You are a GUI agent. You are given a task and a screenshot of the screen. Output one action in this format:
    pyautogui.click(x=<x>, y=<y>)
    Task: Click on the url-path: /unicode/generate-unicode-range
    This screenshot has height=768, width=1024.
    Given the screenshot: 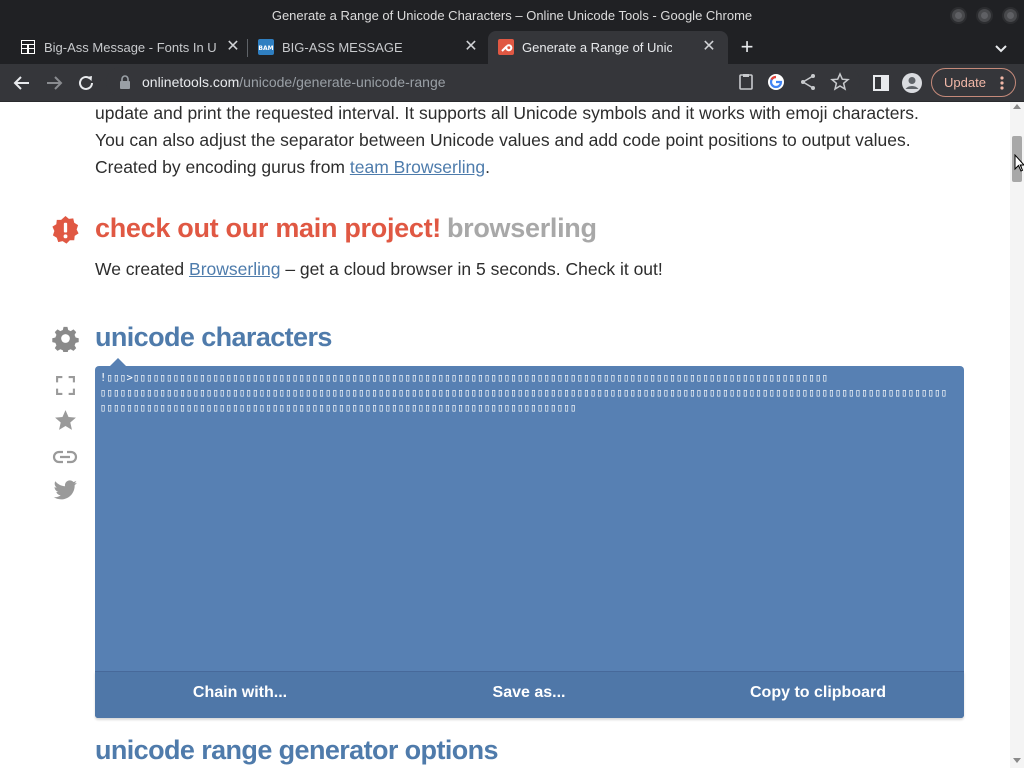 What is the action you would take?
    pyautogui.click(x=342, y=82)
    